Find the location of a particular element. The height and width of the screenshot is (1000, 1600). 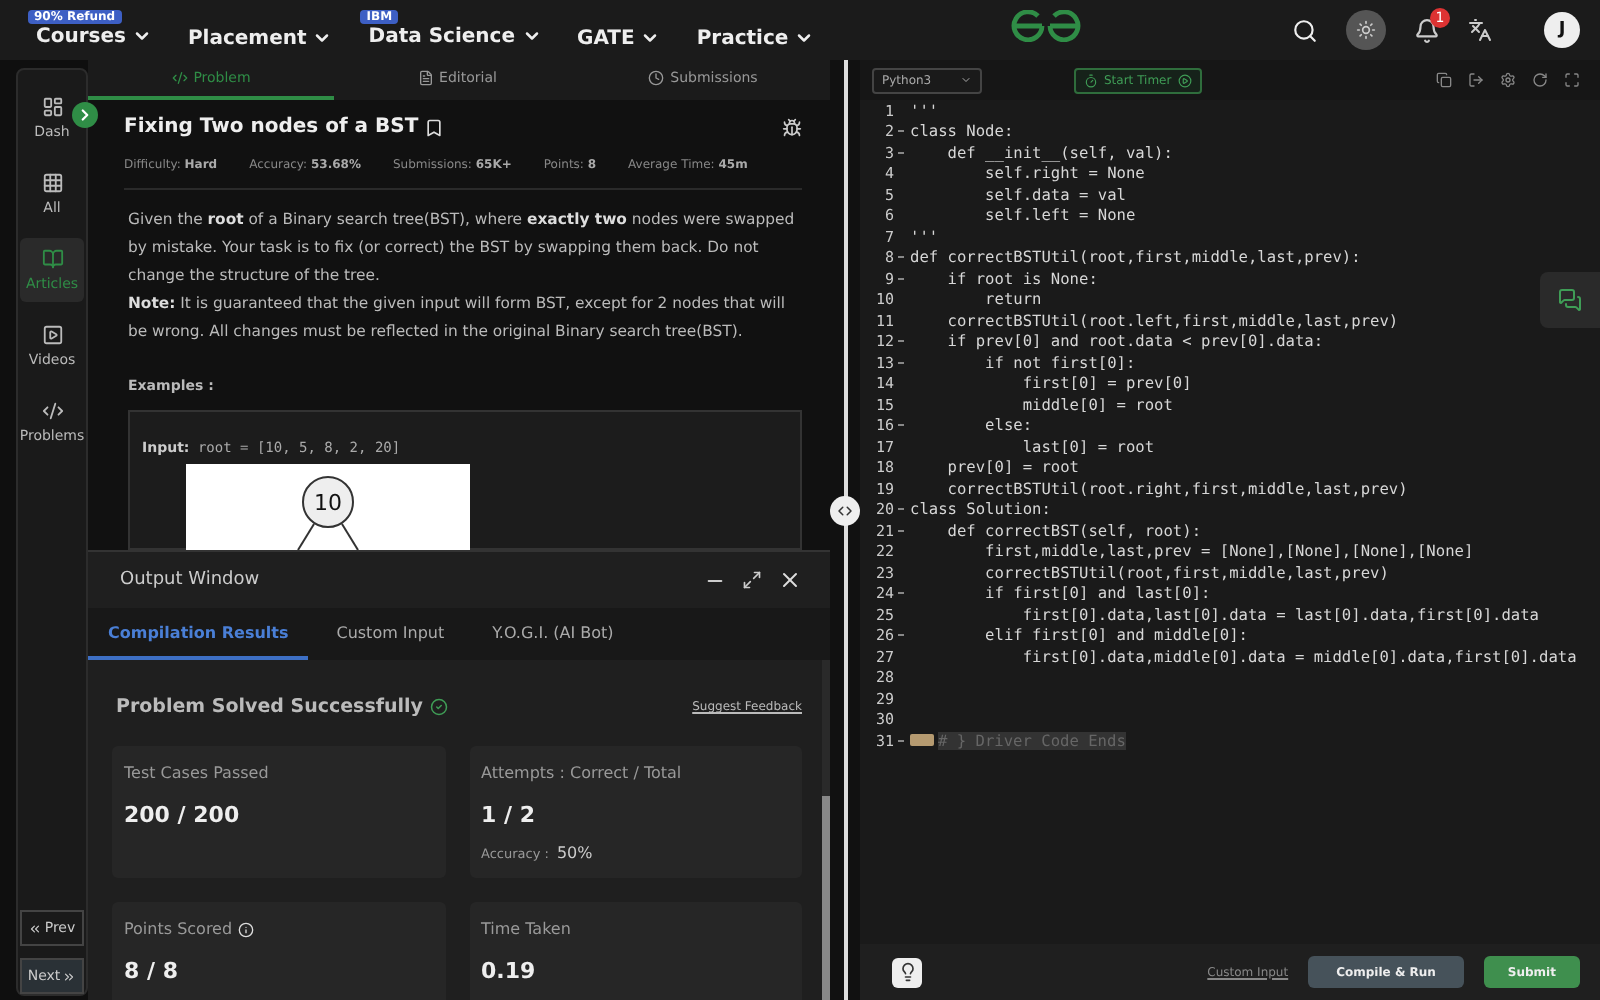

document-icon is located at coordinates (425, 78).